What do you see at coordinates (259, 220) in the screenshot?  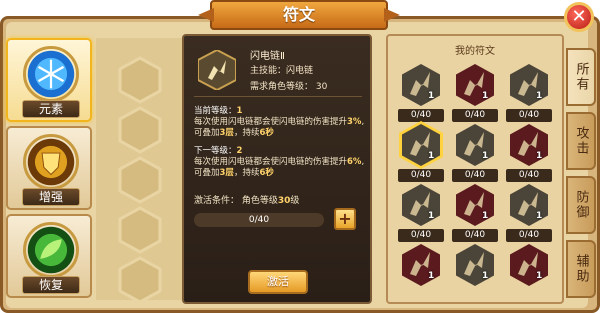 I see `progress-text: 0/40` at bounding box center [259, 220].